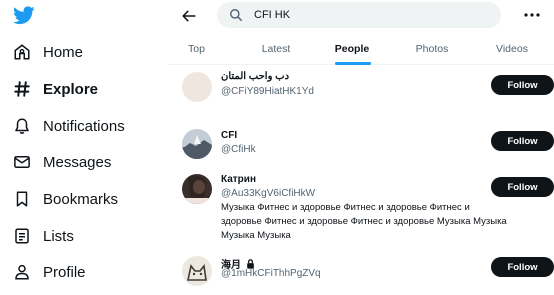 The height and width of the screenshot is (295, 554). Describe the element at coordinates (364, 15) in the screenshot. I see `search-input` at that location.